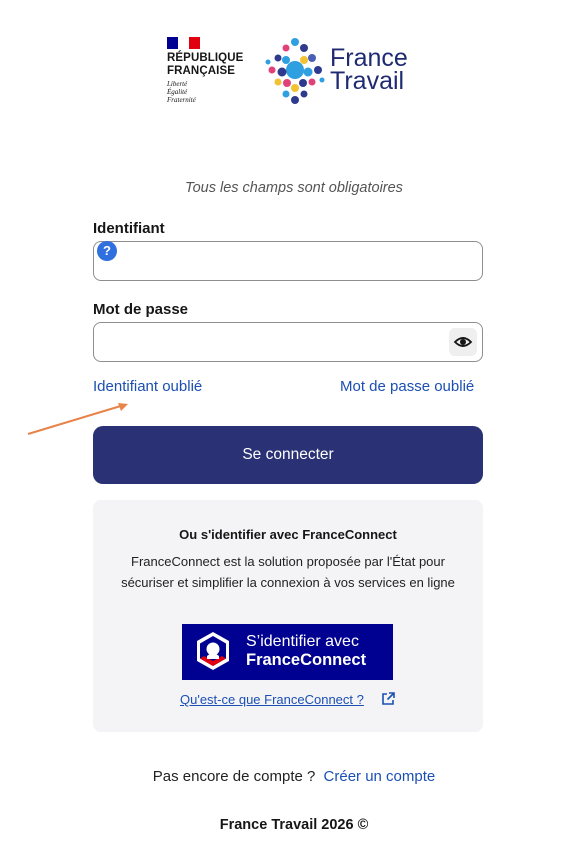 The image size is (588, 848). I want to click on french-flag-icon, so click(183, 43).